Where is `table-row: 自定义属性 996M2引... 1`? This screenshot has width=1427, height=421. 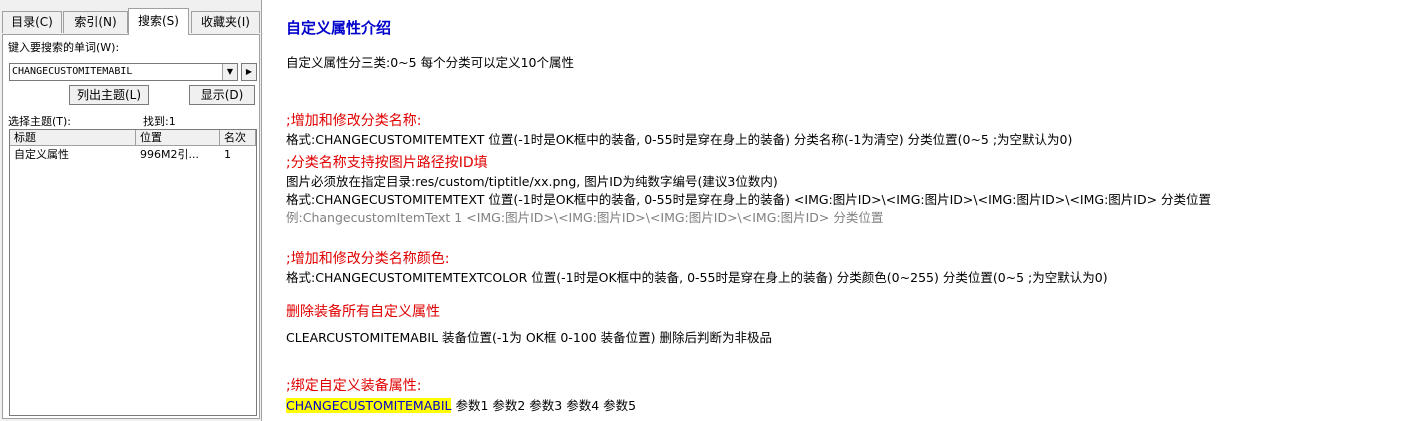
table-row: 自定义属性 996M2引... 1 is located at coordinates (133, 155).